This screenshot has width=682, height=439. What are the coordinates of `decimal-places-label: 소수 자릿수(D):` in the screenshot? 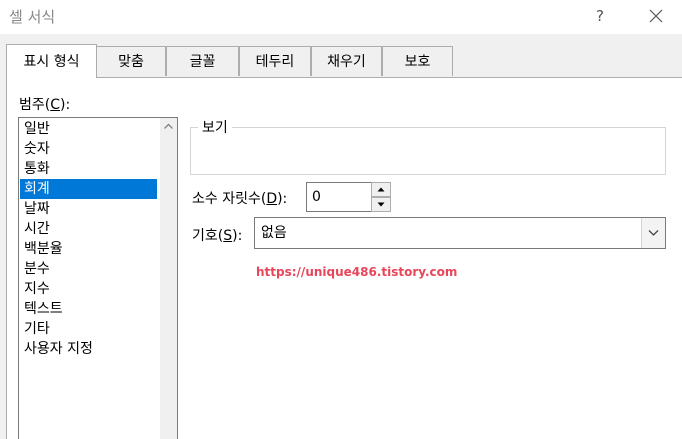 It's located at (240, 199).